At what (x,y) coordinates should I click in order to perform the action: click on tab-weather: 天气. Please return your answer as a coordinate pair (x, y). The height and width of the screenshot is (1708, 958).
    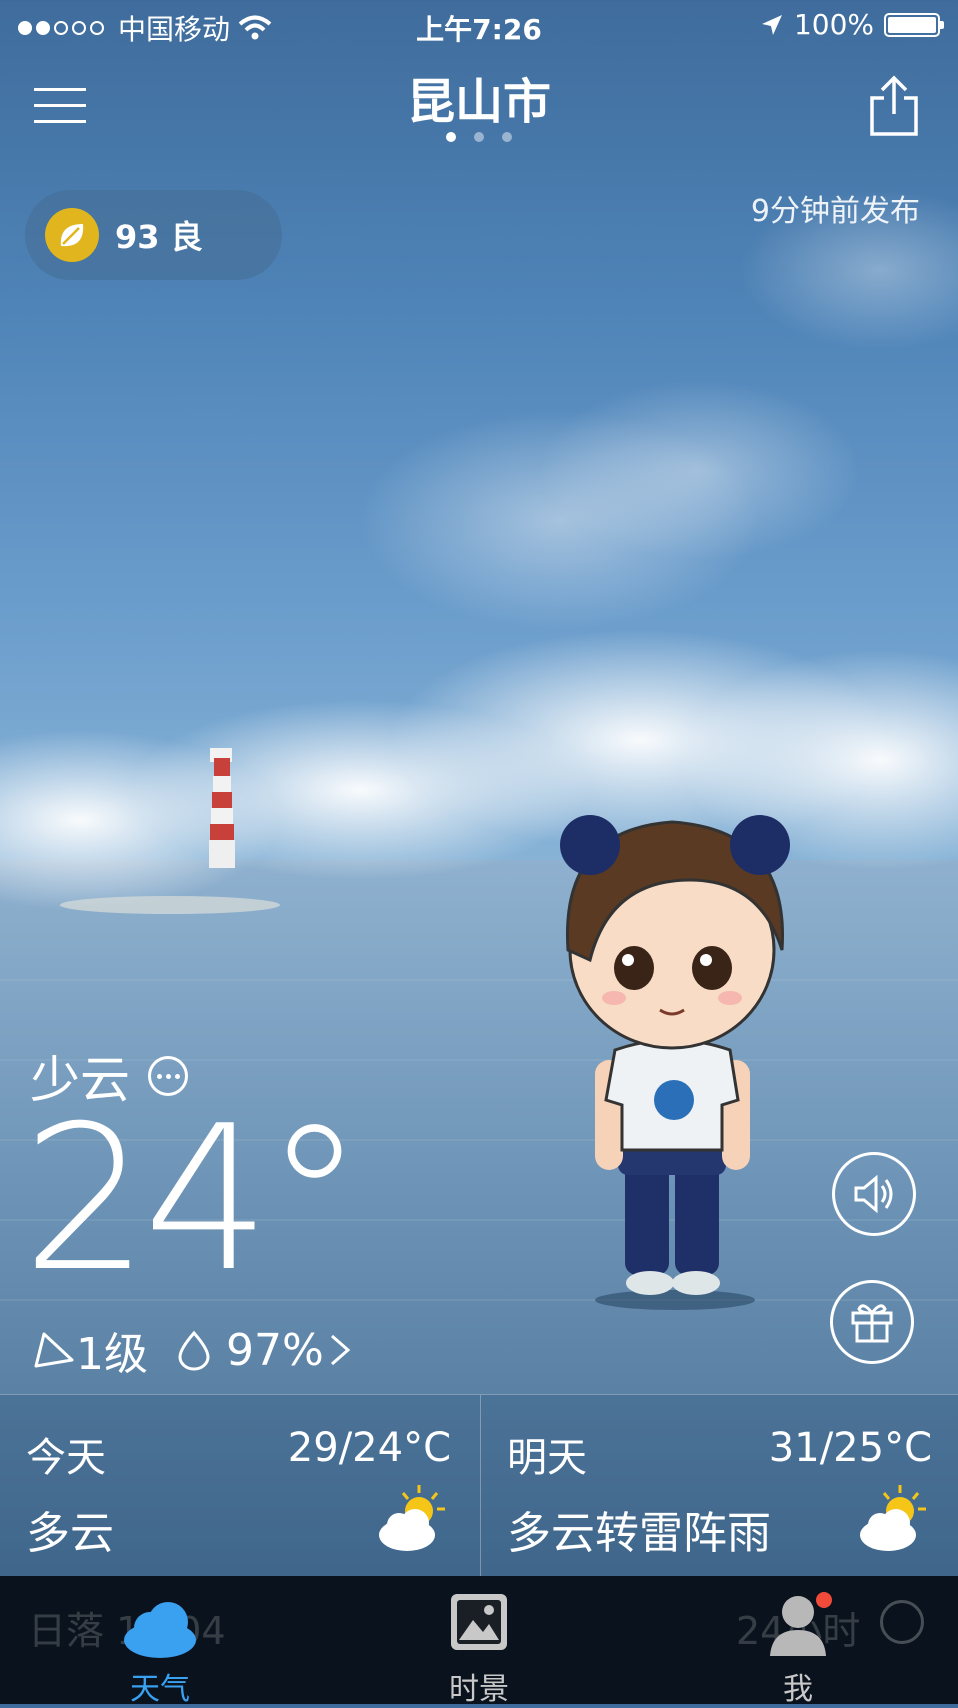
    Looking at the image, I should click on (160, 1648).